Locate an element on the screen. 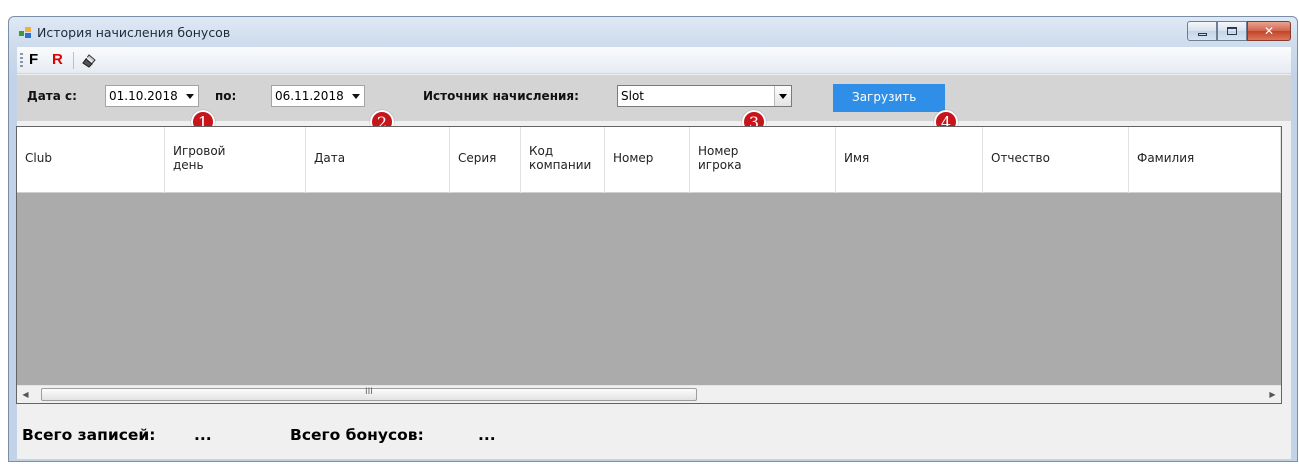  column-header-game-day: Игровой день is located at coordinates (235, 160).